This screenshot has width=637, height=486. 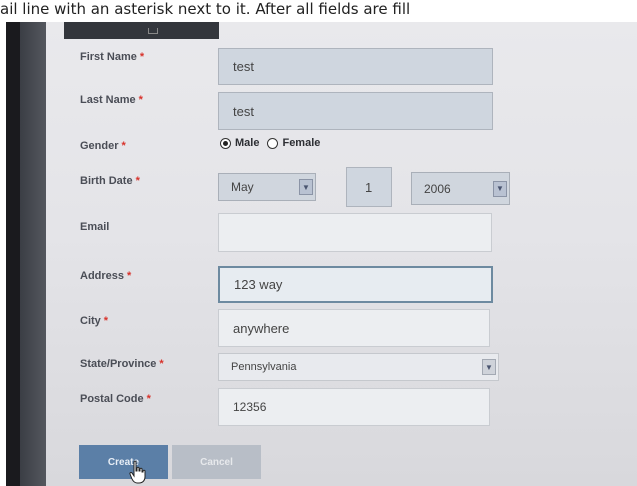 I want to click on birth-day-value: 1, so click(x=369, y=187).